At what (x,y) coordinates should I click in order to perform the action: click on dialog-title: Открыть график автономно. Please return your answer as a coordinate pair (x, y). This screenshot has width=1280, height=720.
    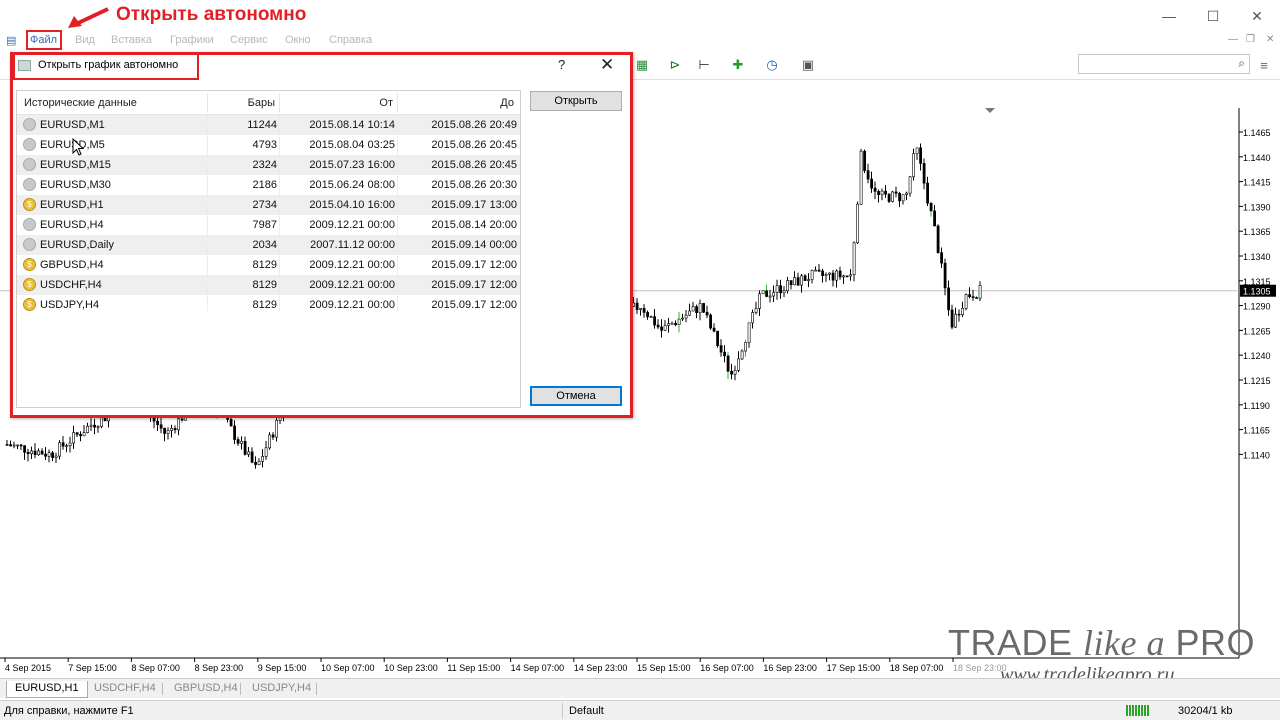
    Looking at the image, I should click on (108, 65).